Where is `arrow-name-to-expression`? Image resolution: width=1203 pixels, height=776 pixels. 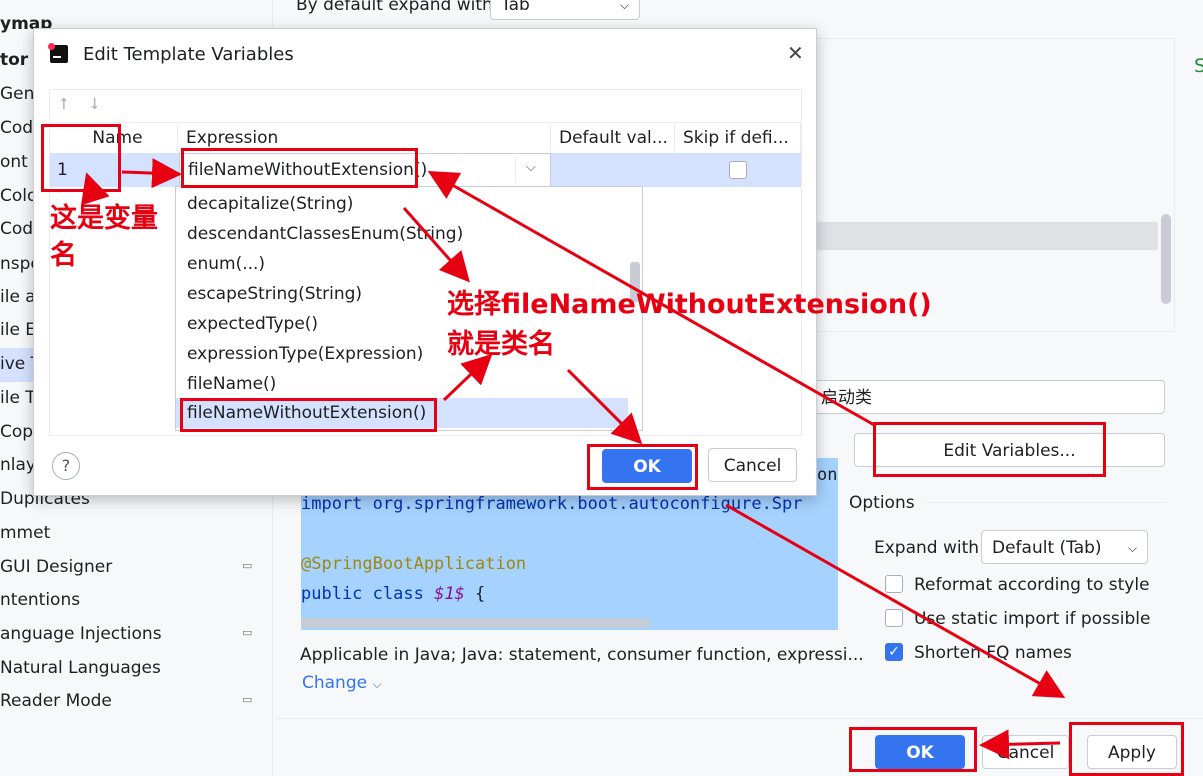 arrow-name-to-expression is located at coordinates (151, 173).